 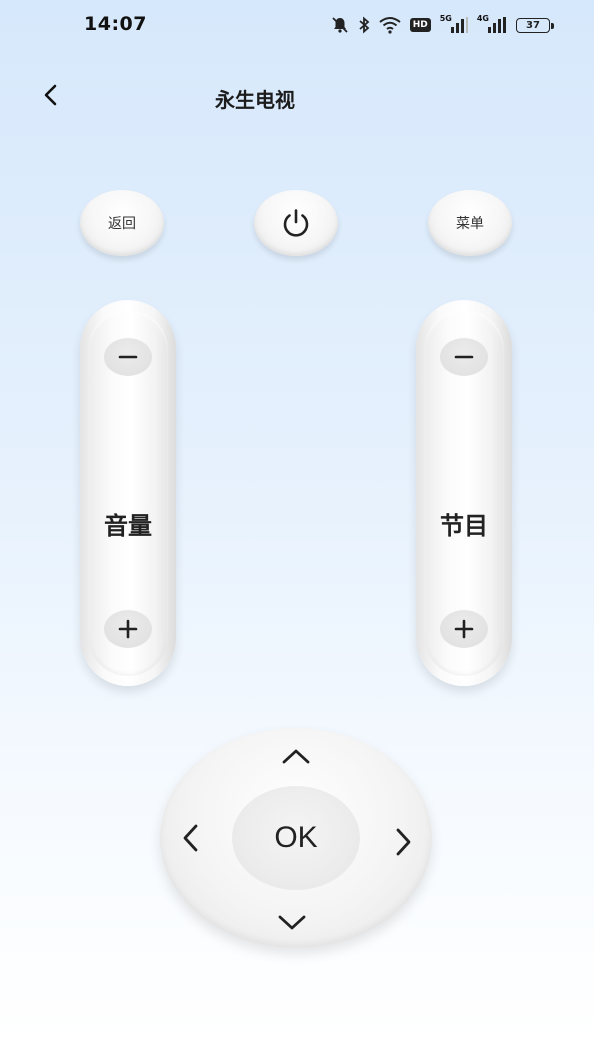 I want to click on chevron-up-icon, so click(x=296, y=756).